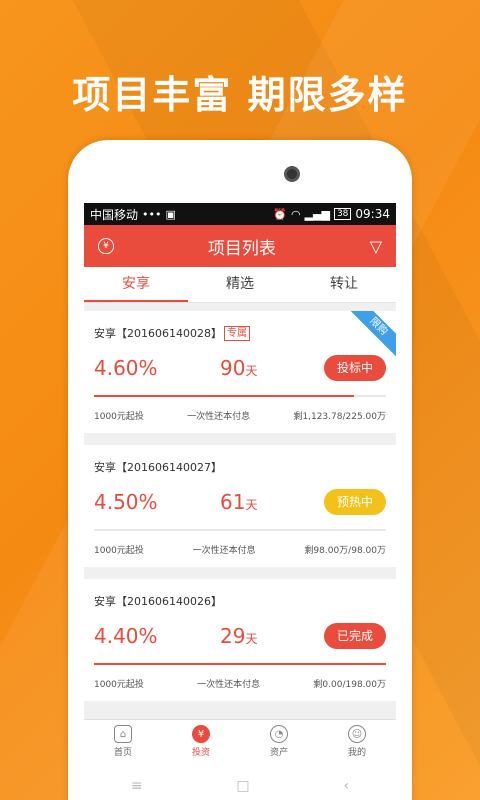  I want to click on home-icon: ⌂, so click(123, 734).